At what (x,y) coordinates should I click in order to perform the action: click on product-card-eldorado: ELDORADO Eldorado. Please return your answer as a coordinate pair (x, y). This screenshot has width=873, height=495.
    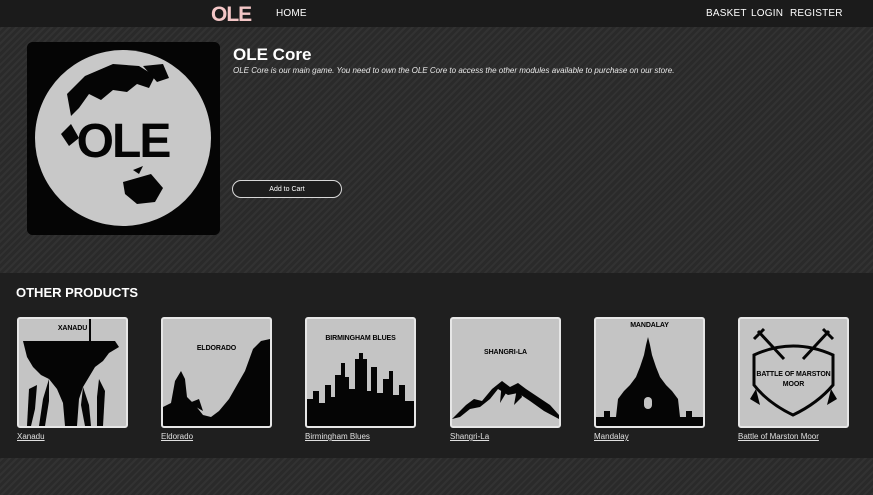
    Looking at the image, I should click on (216, 379).